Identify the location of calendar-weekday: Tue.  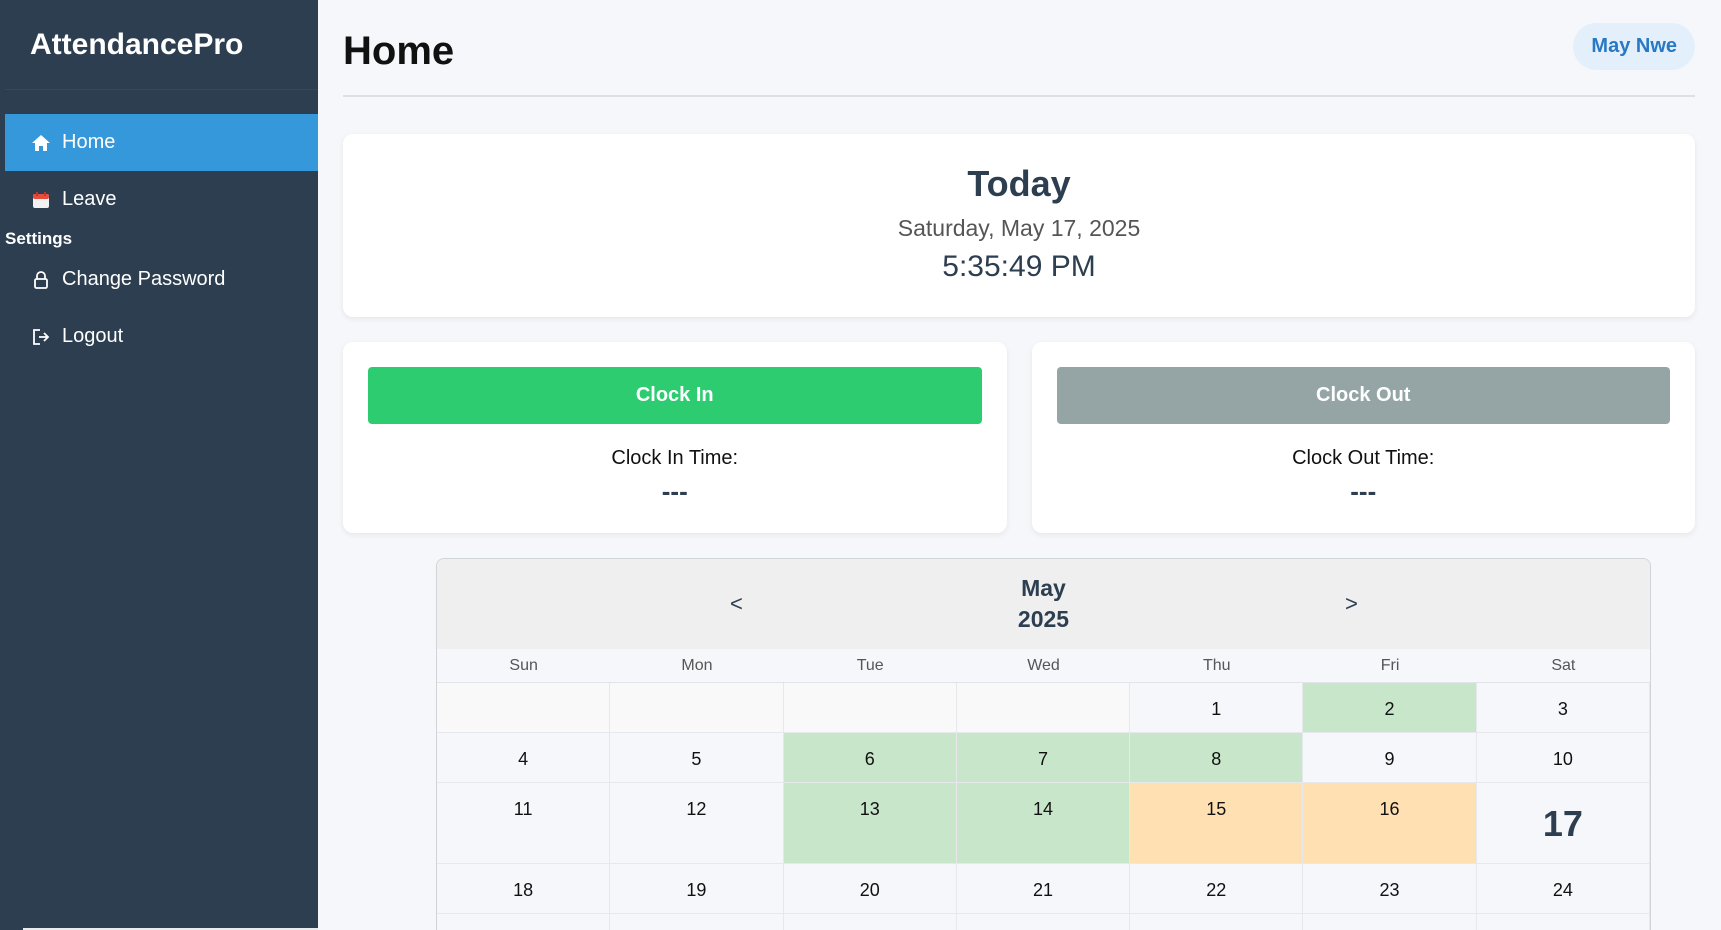
(870, 666).